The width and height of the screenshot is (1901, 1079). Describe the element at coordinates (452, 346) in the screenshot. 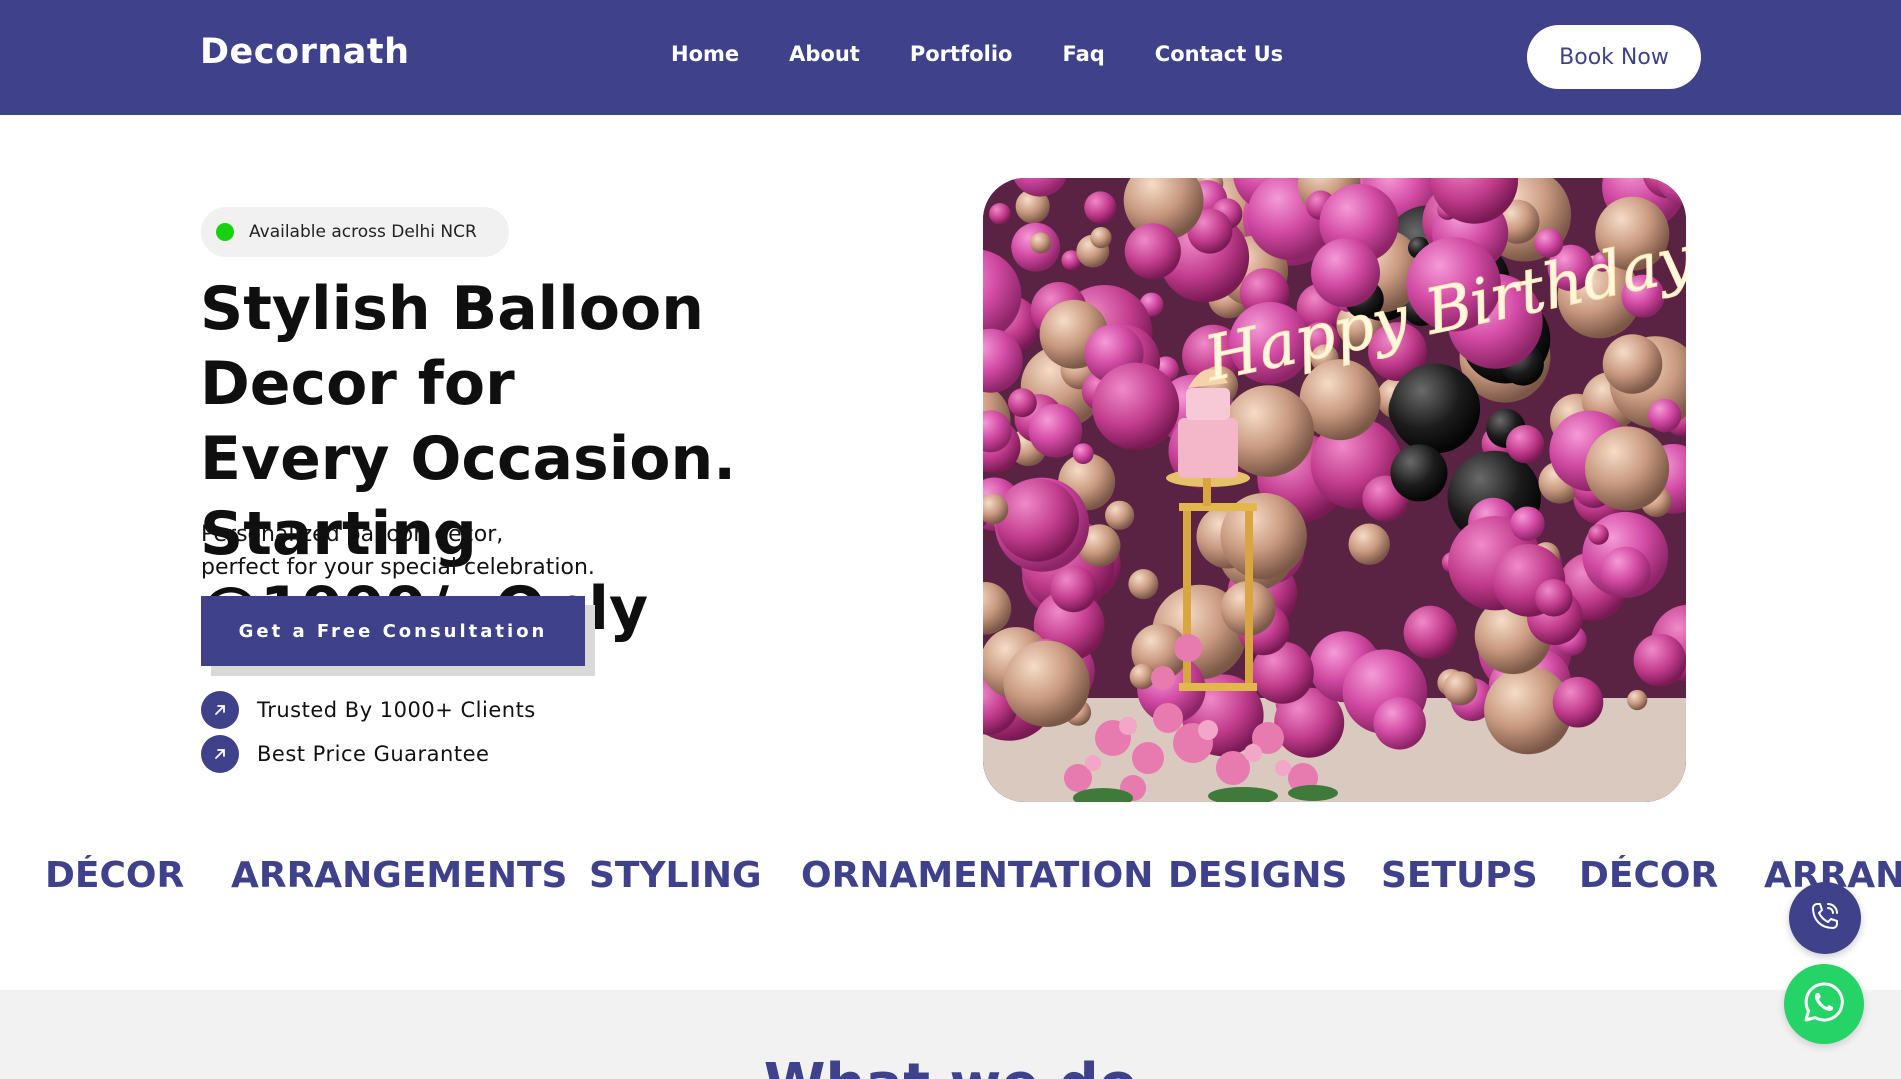

I see `headline-line: Stylish Balloon Decor for` at that location.